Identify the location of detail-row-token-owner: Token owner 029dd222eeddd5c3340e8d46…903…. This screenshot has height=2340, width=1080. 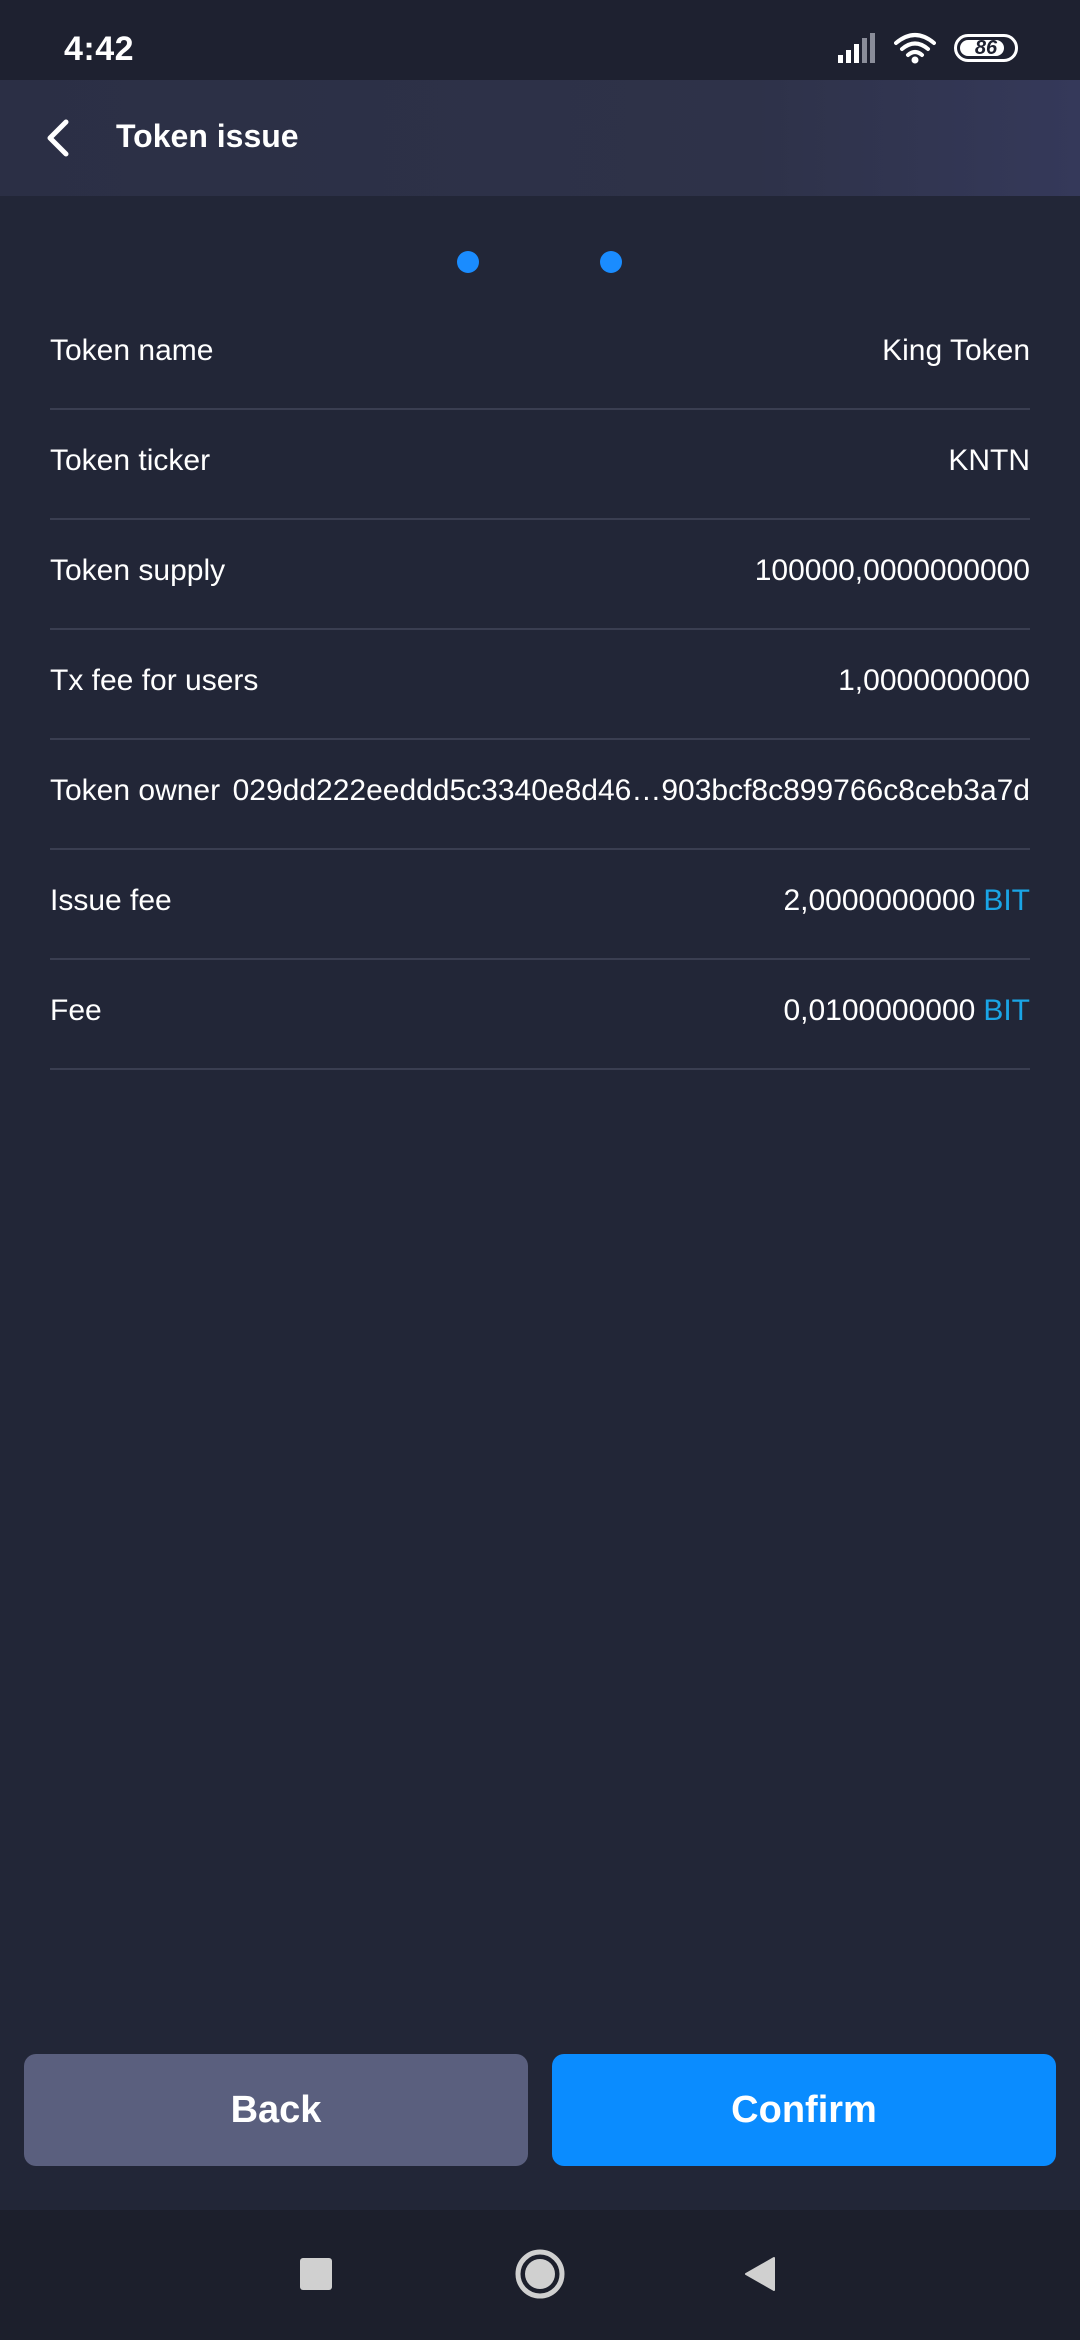
(540, 795).